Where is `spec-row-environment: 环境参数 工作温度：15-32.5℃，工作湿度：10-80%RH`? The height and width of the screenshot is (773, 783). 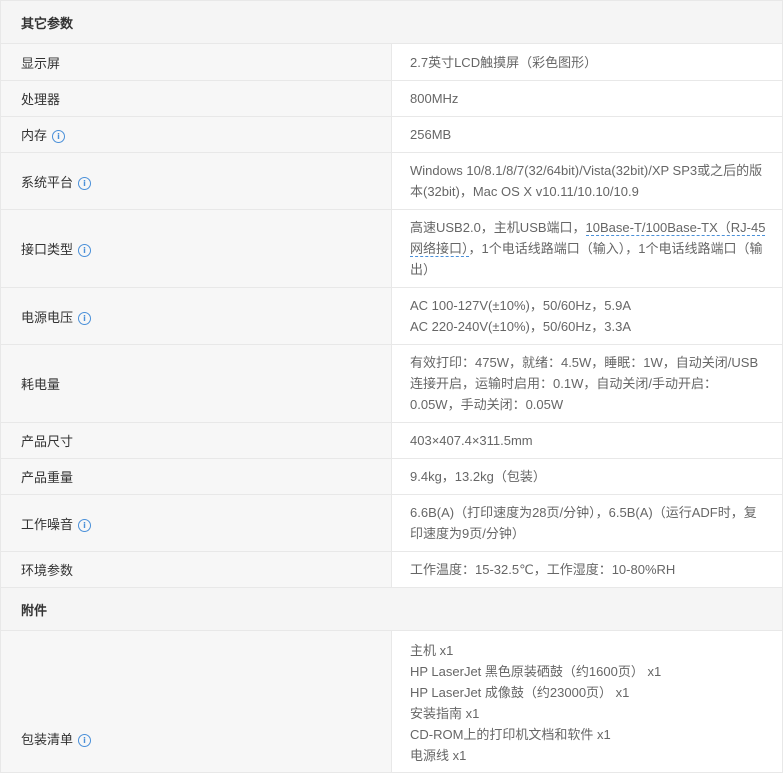 spec-row-environment: 环境参数 工作温度：15-32.5℃，工作湿度：10-80%RH is located at coordinates (391, 569).